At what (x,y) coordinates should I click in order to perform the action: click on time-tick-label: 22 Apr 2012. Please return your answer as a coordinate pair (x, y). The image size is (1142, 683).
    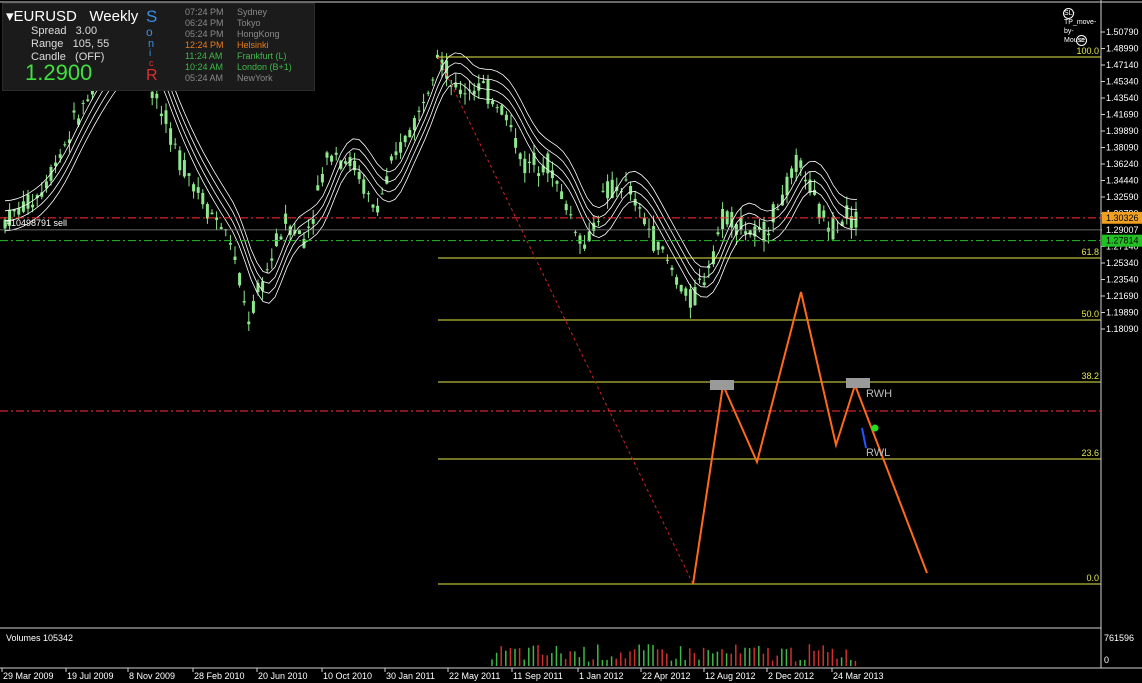
    Looking at the image, I should click on (666, 676).